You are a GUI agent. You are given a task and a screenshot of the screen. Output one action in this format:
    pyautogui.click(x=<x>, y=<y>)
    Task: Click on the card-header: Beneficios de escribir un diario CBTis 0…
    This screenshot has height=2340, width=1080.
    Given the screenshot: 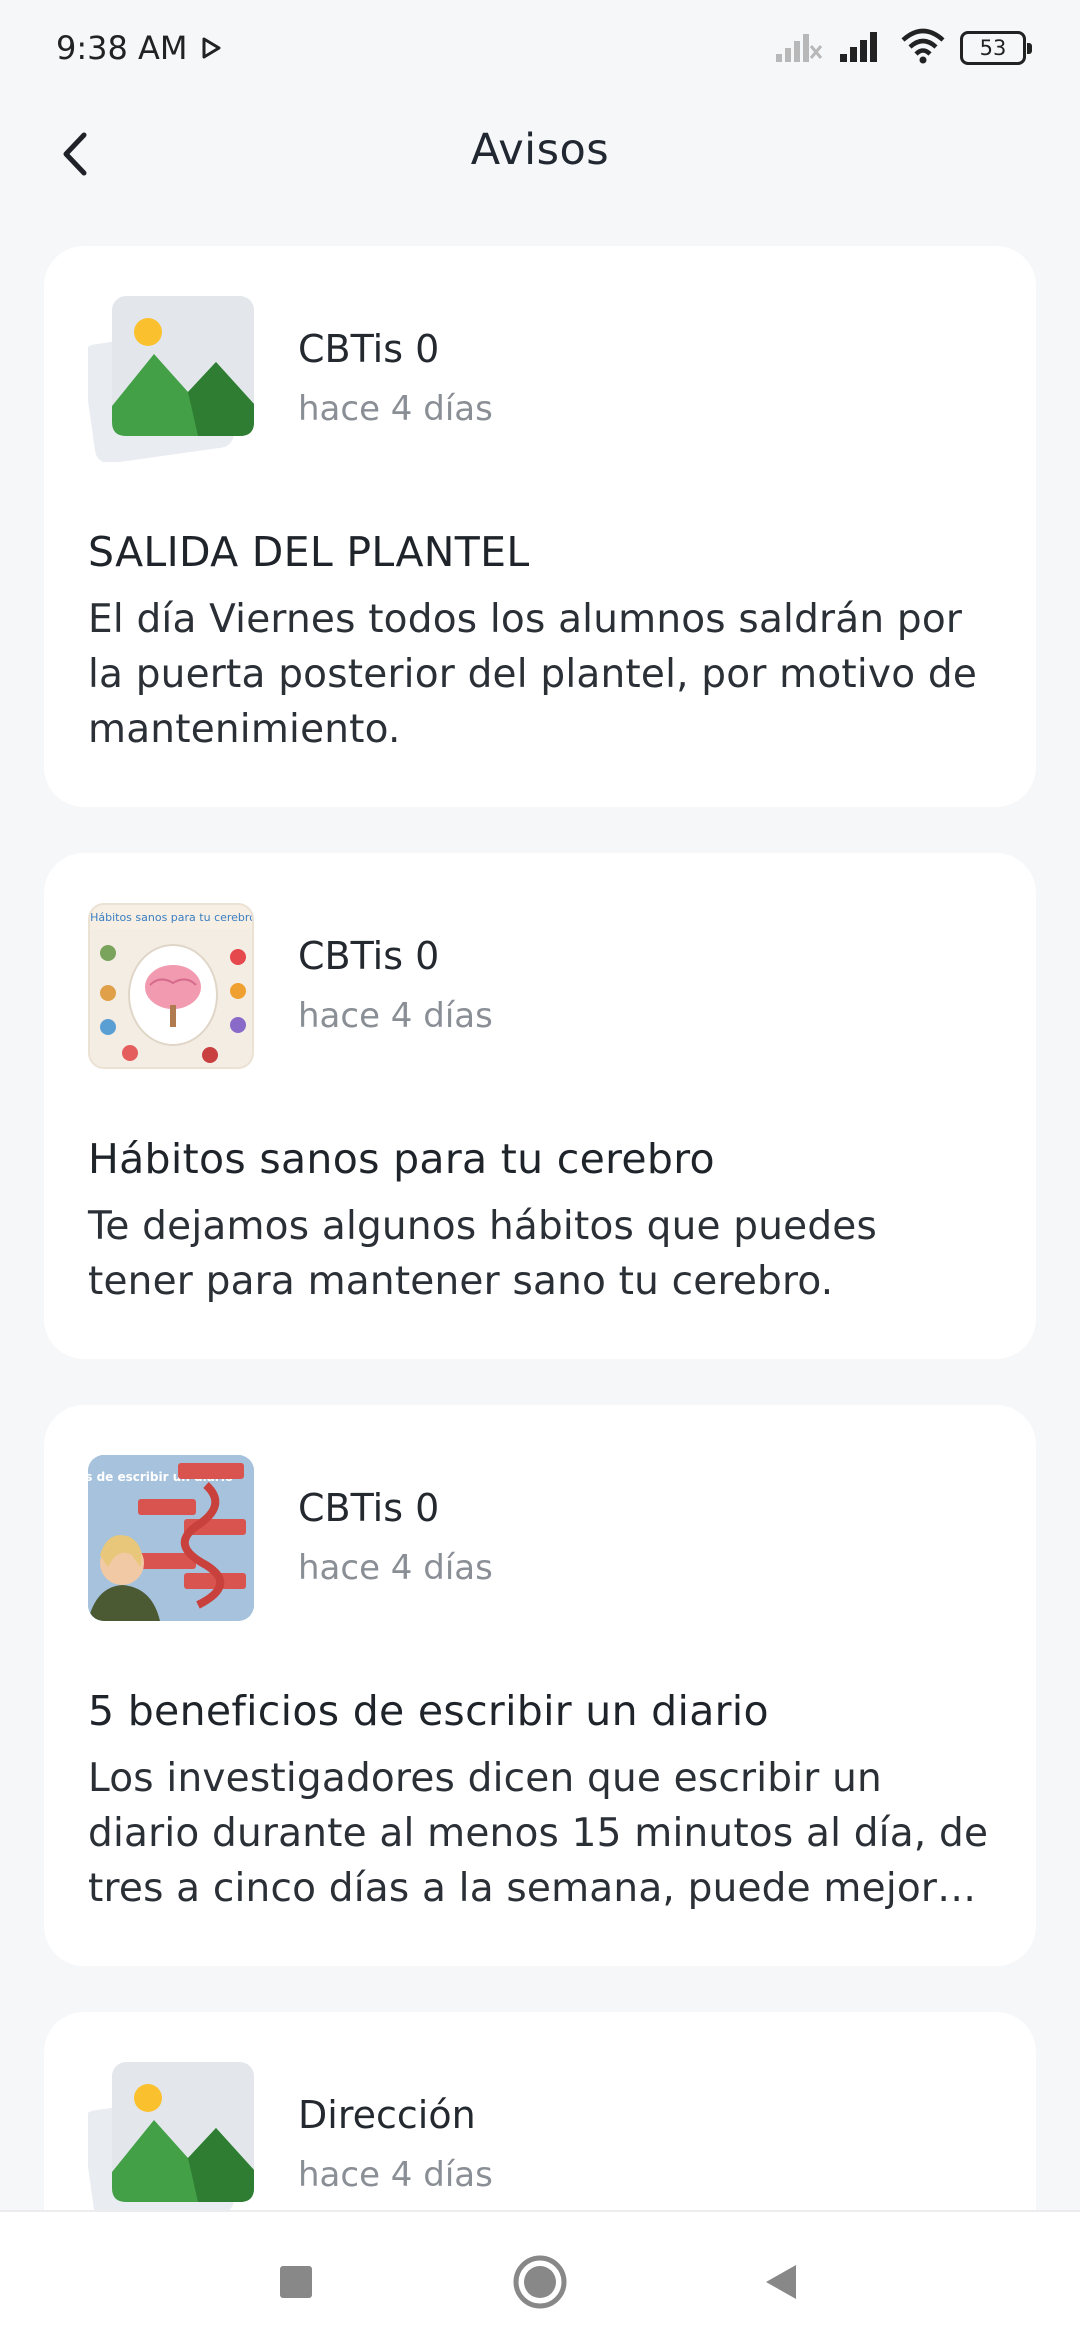 What is the action you would take?
    pyautogui.click(x=540, y=1538)
    